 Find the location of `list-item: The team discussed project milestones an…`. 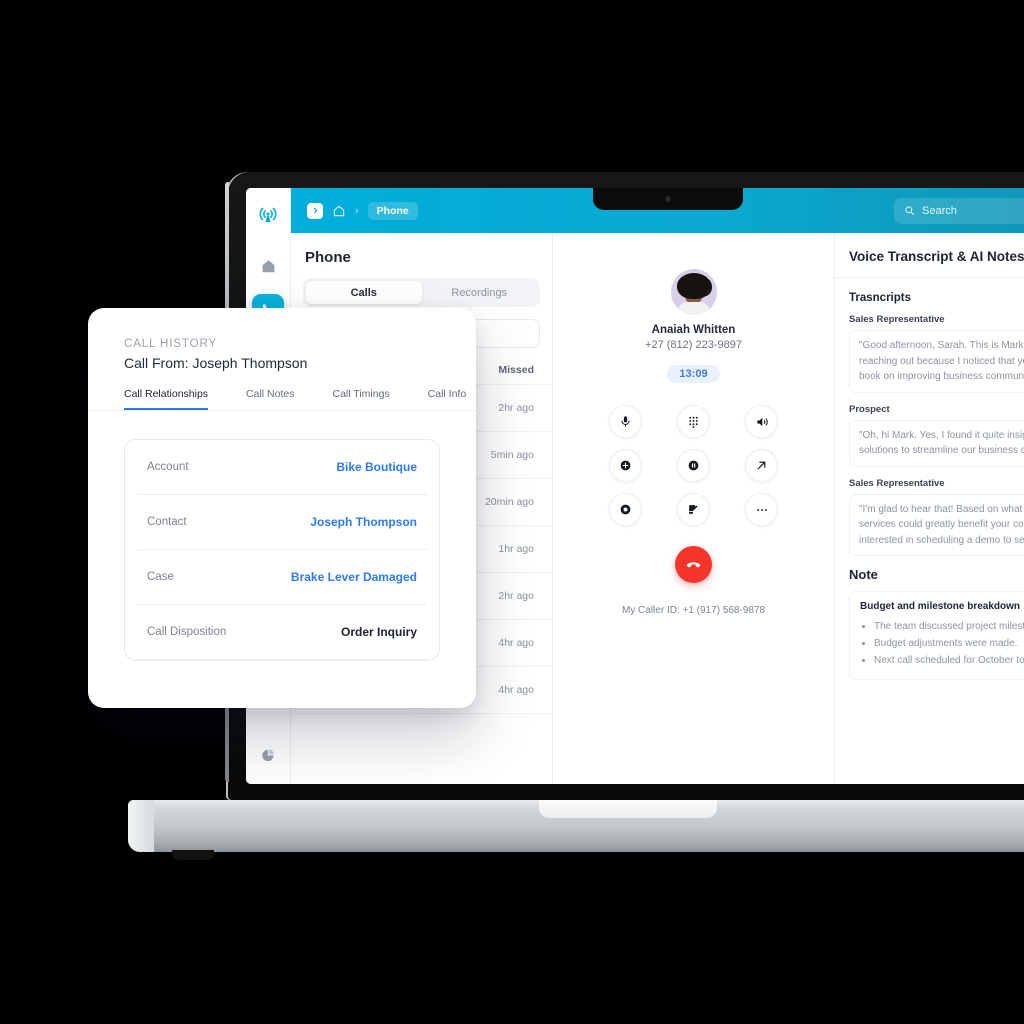

list-item: The team discussed project milestones an… is located at coordinates (949, 627).